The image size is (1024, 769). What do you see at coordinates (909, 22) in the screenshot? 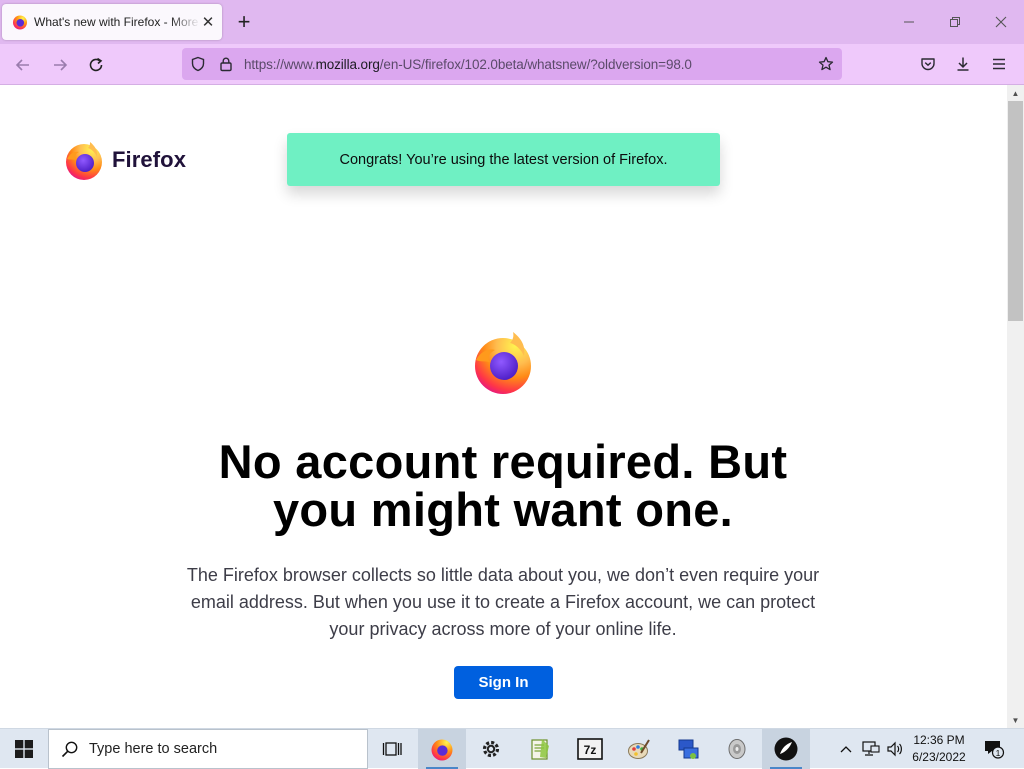
I see `minimize-icon` at bounding box center [909, 22].